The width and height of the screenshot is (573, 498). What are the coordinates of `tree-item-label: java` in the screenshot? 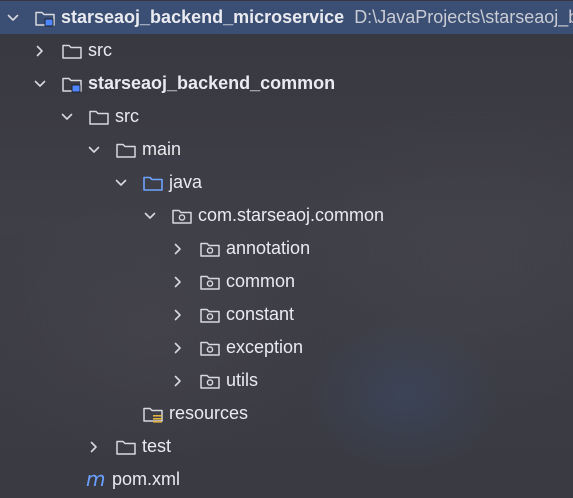 It's located at (186, 182).